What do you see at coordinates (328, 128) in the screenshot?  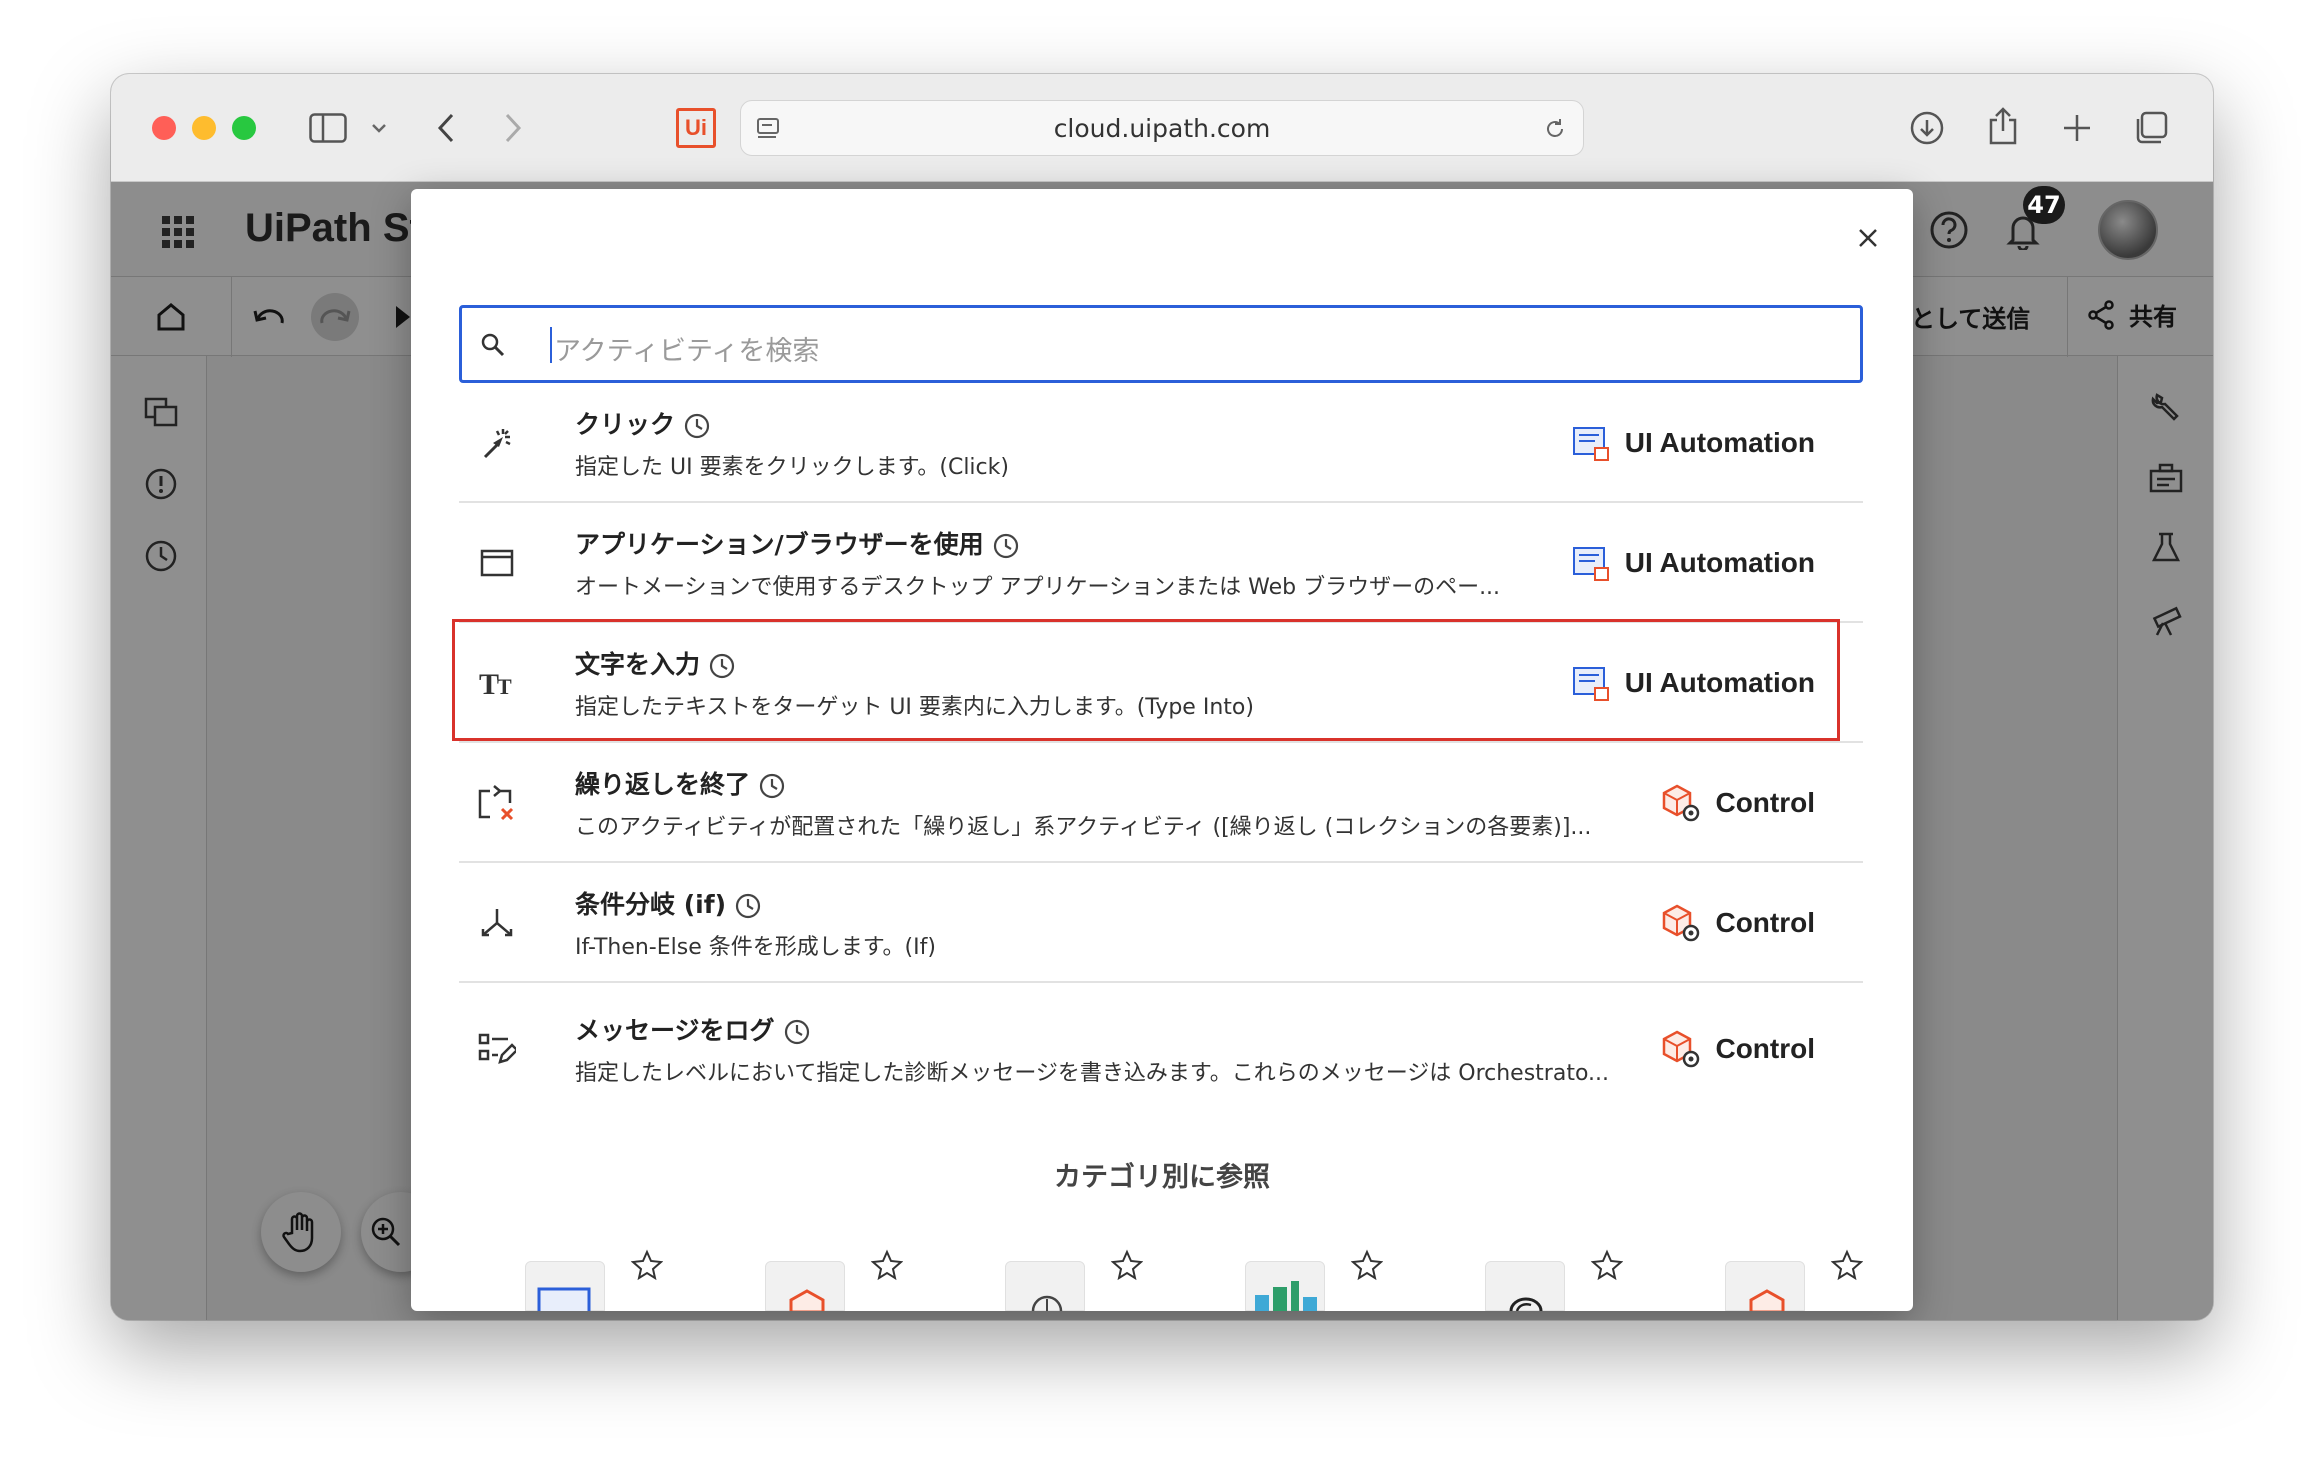 I see `sidebar-toggle-icon` at bounding box center [328, 128].